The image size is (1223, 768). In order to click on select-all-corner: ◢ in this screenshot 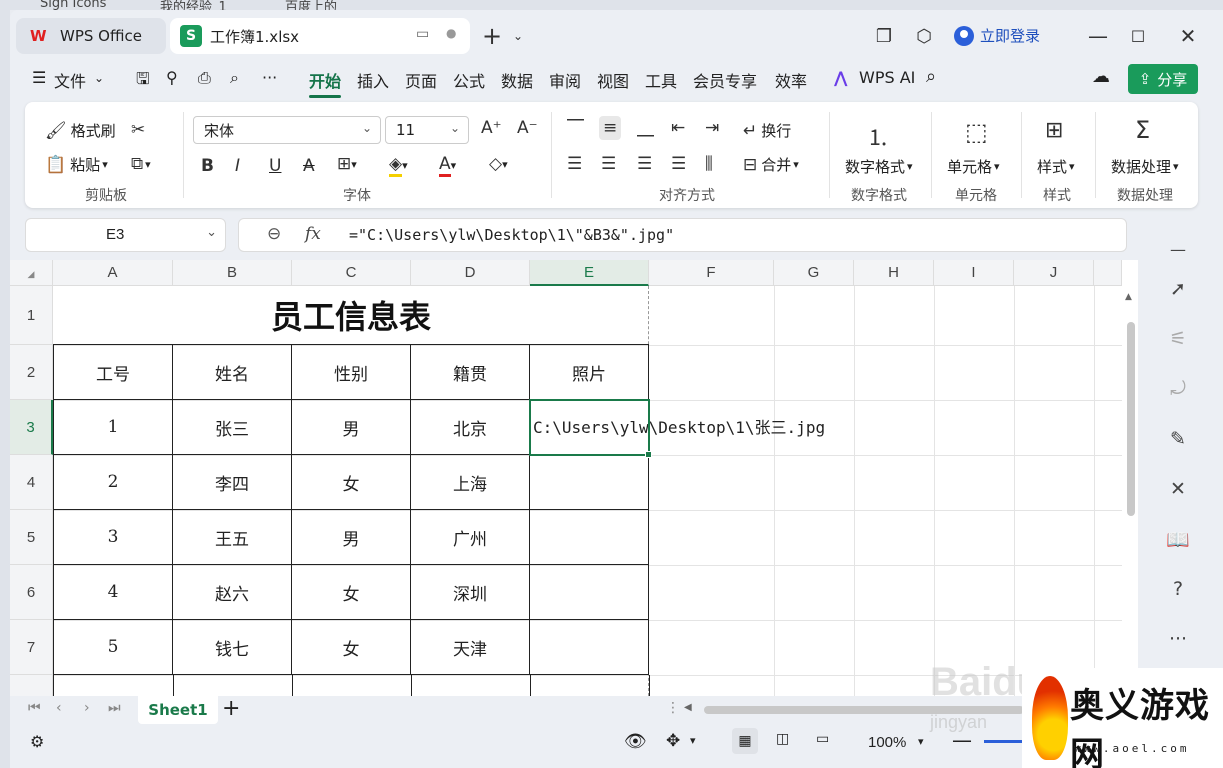, I will do `click(31, 273)`.